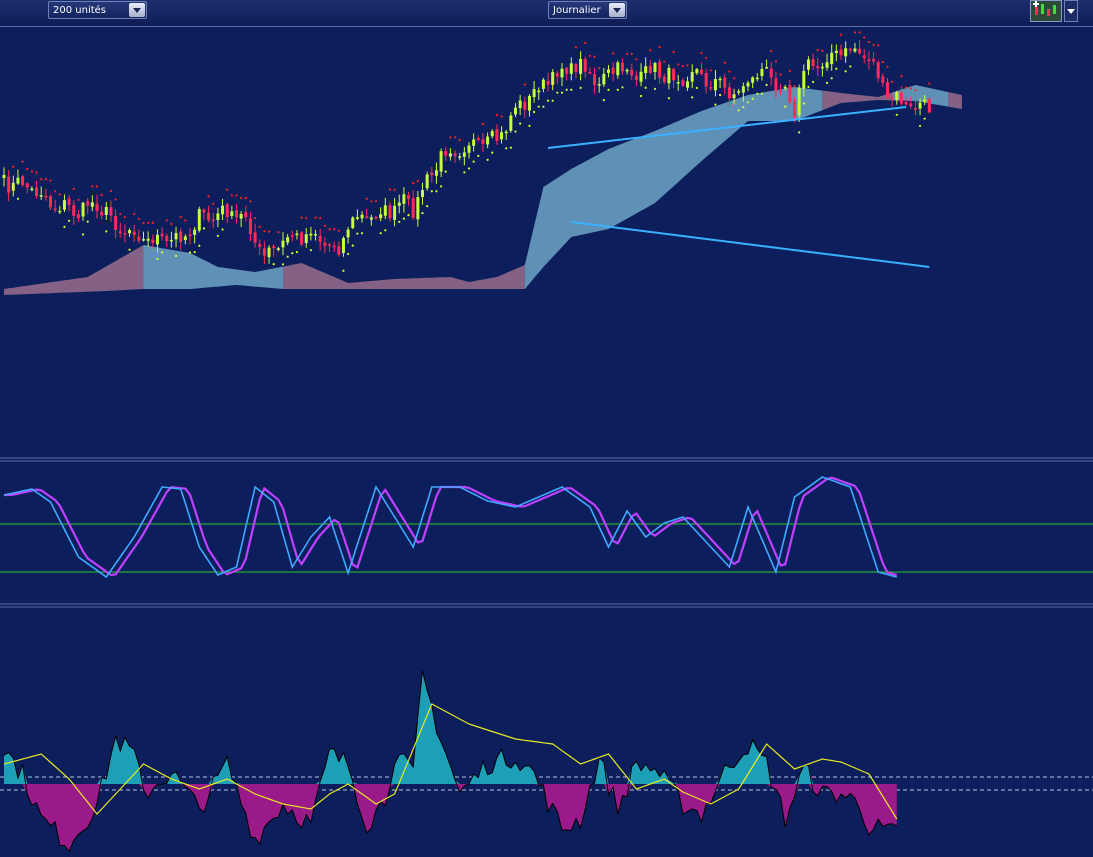 The height and width of the screenshot is (857, 1093). What do you see at coordinates (587, 10) in the screenshot?
I see `period-select: Journalier` at bounding box center [587, 10].